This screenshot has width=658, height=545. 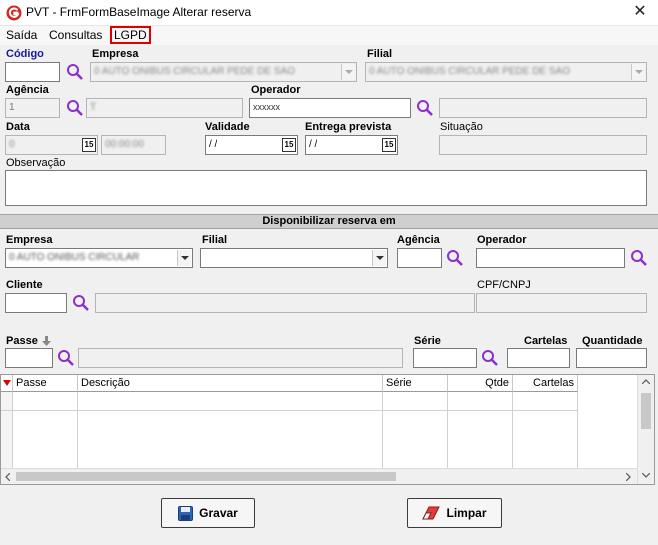 What do you see at coordinates (21, 35) in the screenshot?
I see `menu-saida: Saída` at bounding box center [21, 35].